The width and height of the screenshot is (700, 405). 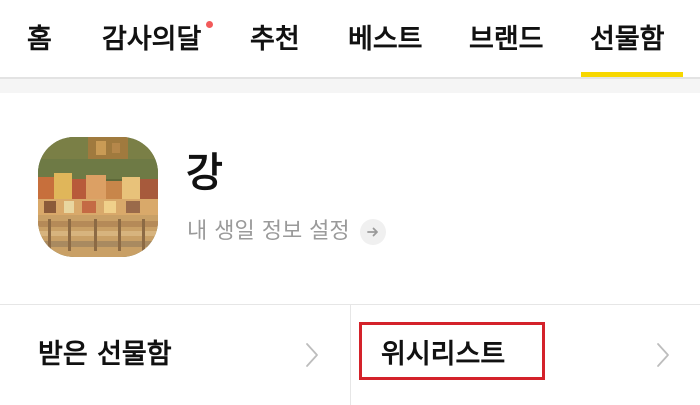 What do you see at coordinates (152, 39) in the screenshot?
I see `tab-thanks-month-label: 감사의달` at bounding box center [152, 39].